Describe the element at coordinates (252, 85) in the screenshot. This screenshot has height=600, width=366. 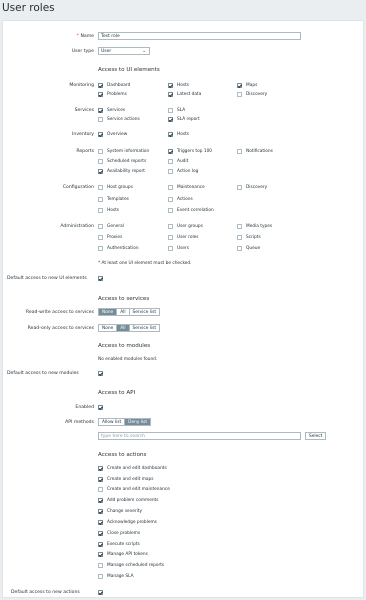
I see `maps-label: Maps` at that location.